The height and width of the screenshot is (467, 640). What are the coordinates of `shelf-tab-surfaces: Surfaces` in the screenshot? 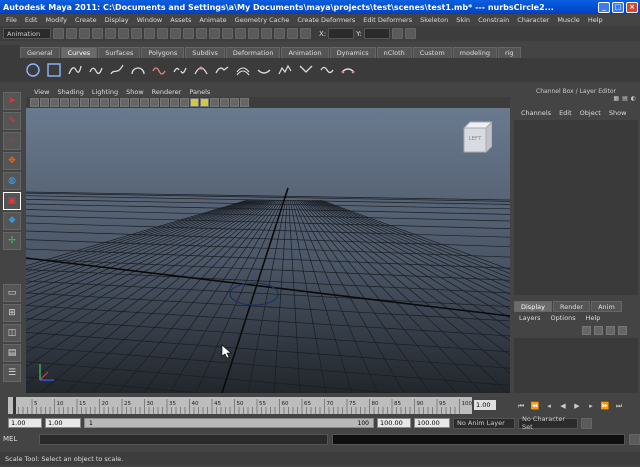 It's located at (119, 52).